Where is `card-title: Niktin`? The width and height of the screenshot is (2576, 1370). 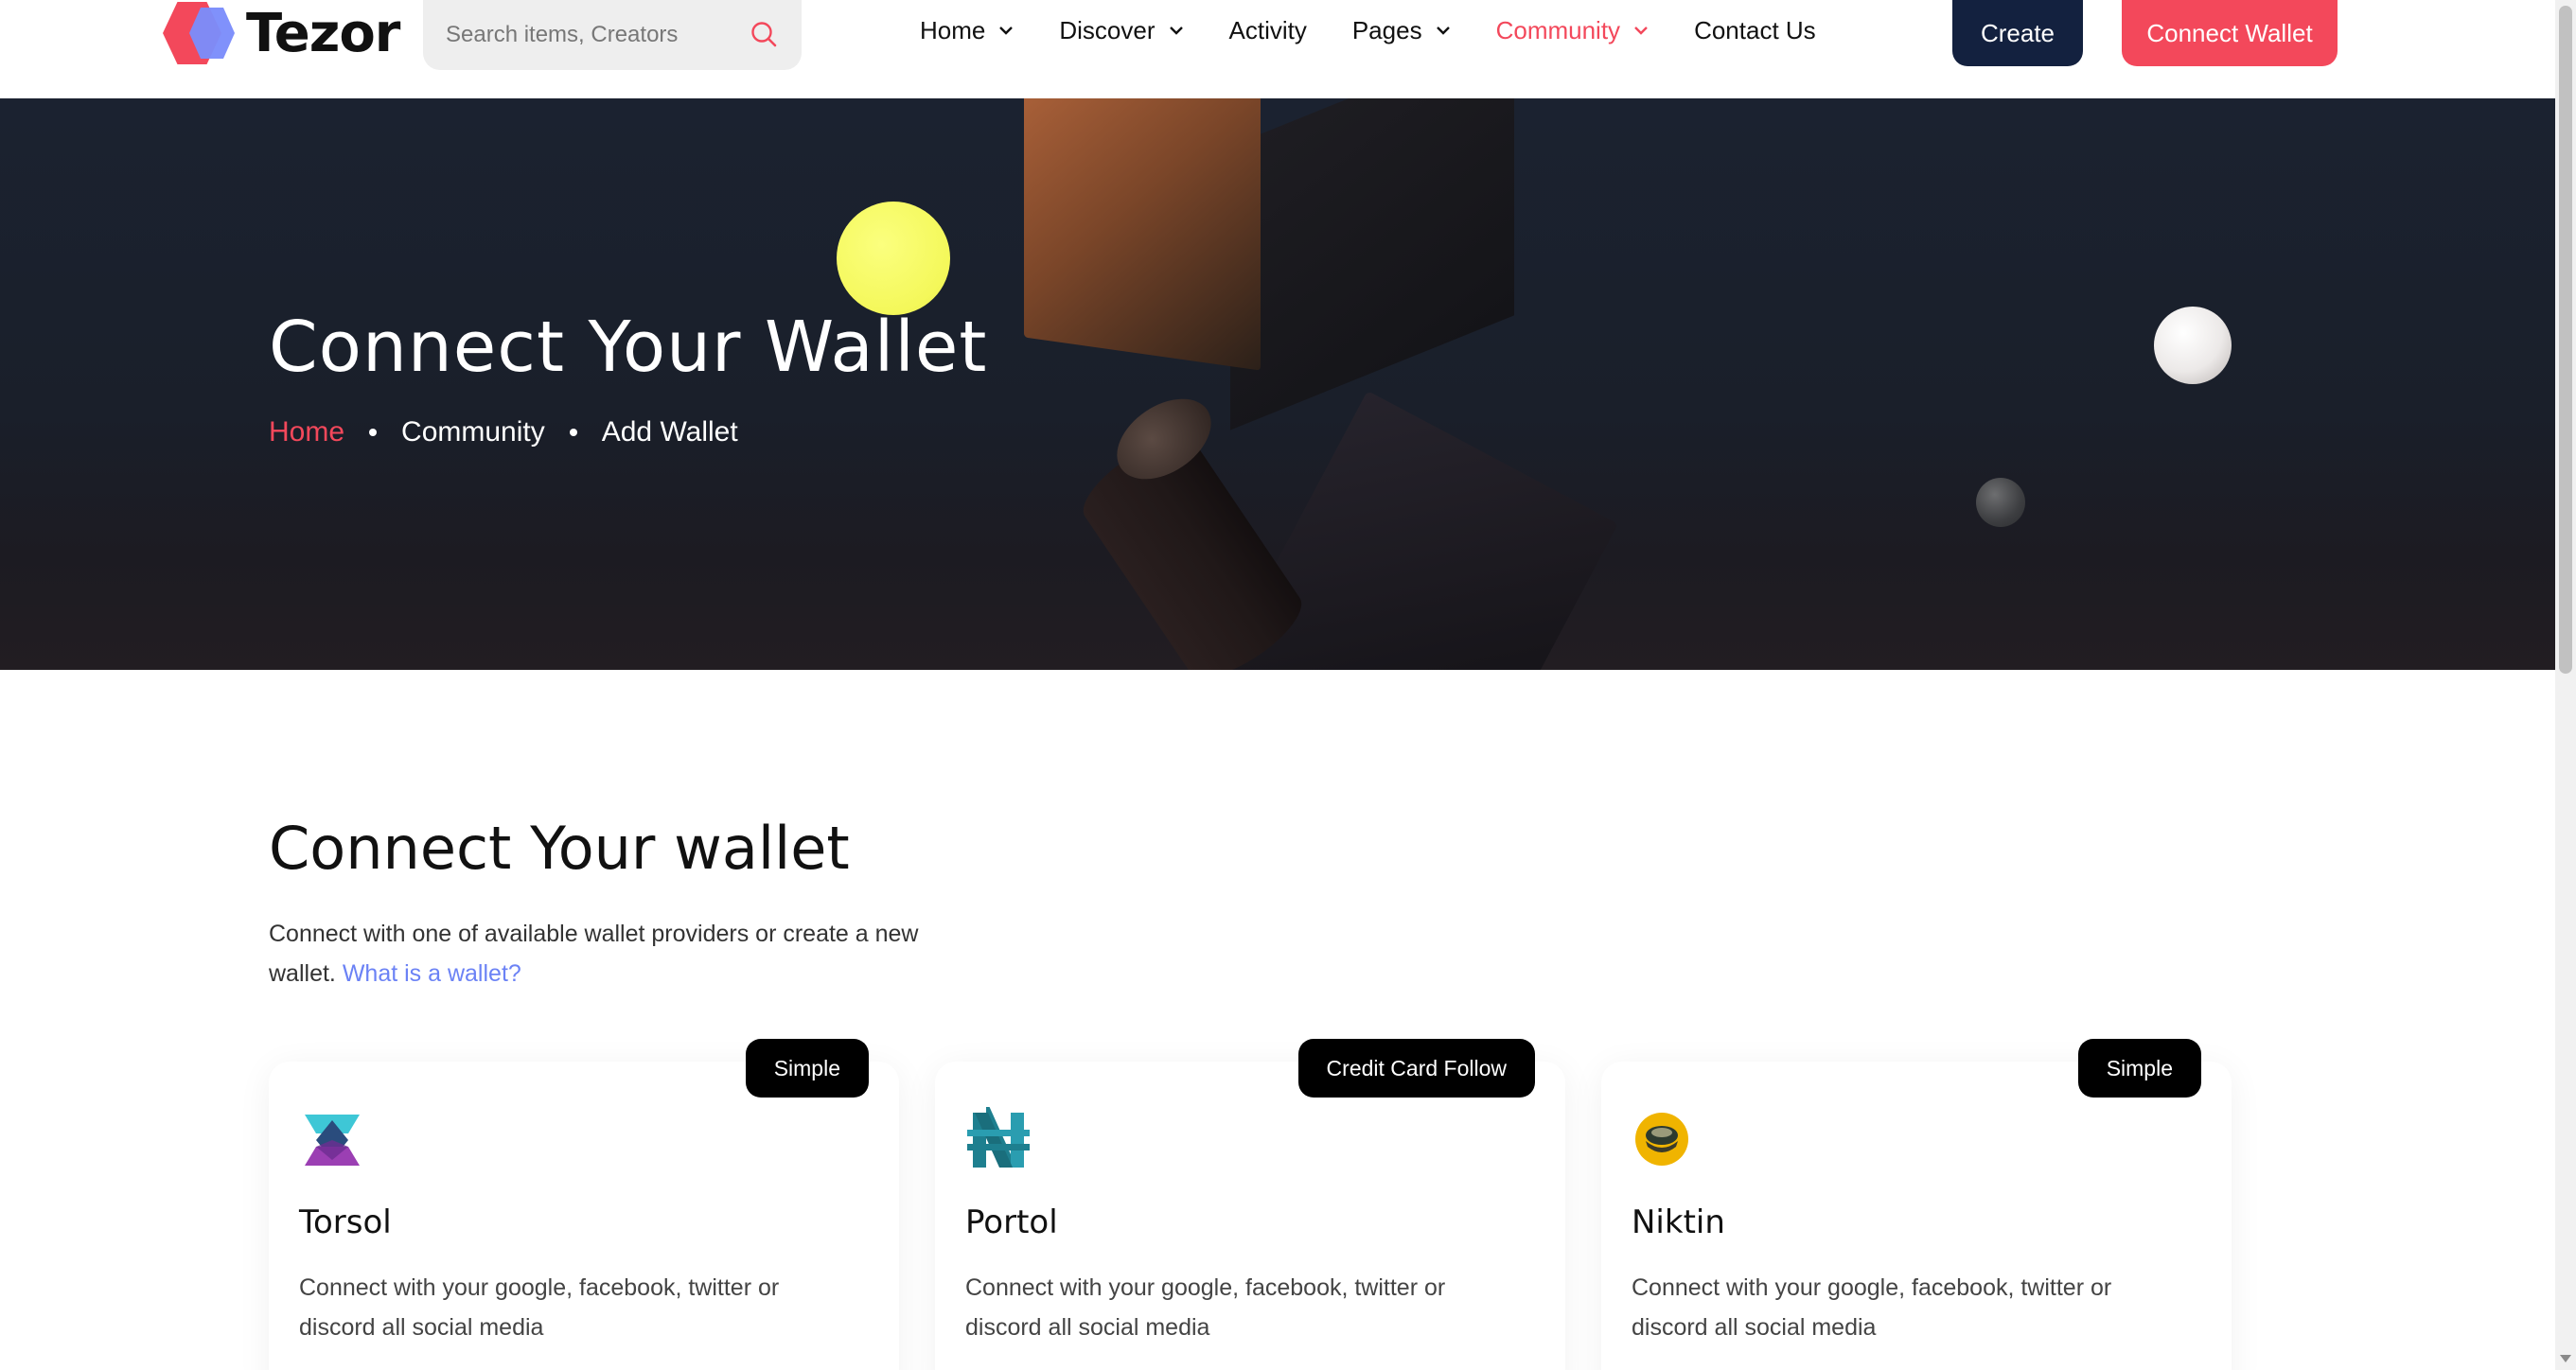
card-title: Niktin is located at coordinates (1678, 1222).